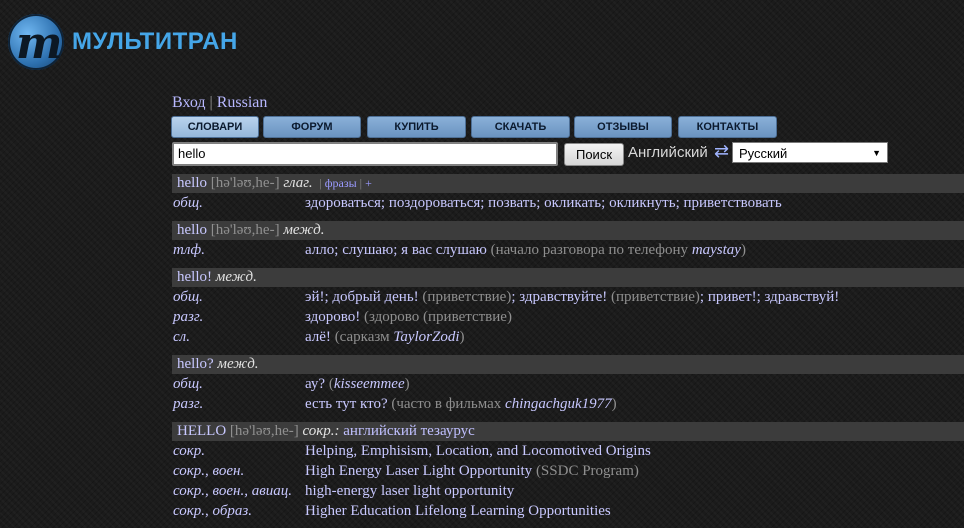 This screenshot has width=964, height=528. I want to click on comment-text: (здорово (приветствие), so click(438, 317).